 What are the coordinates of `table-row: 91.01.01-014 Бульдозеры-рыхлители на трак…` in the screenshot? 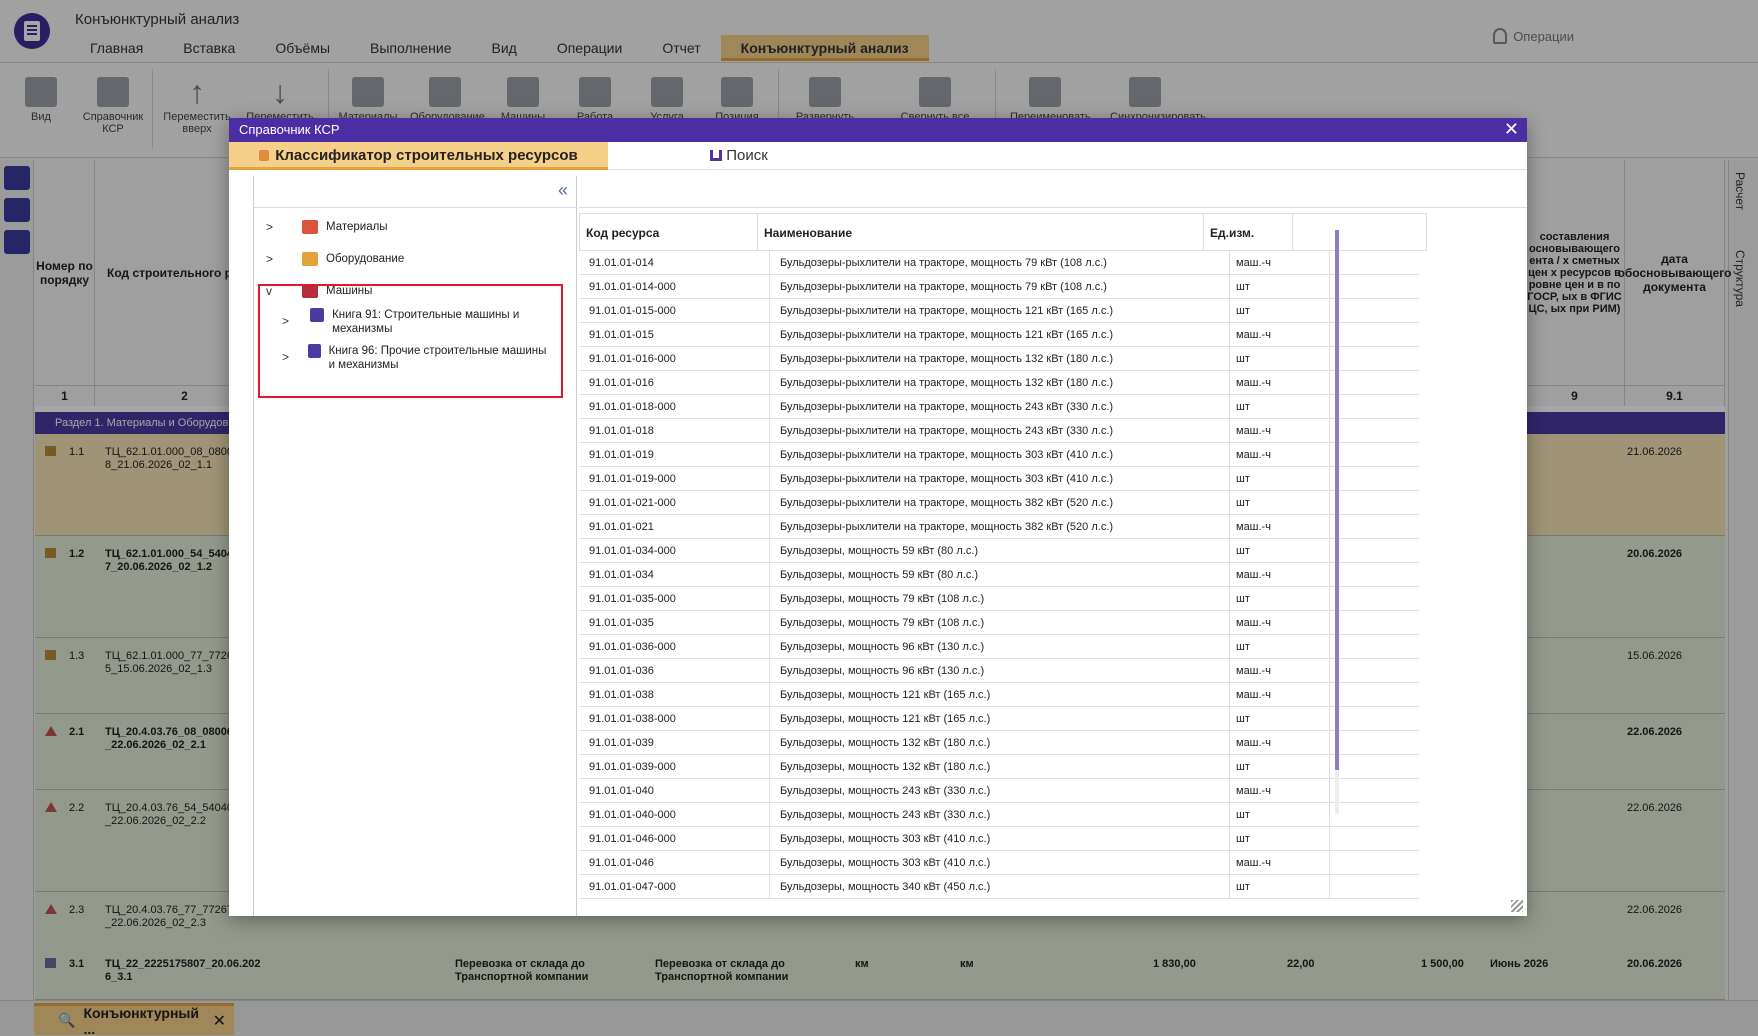 It's located at (999, 263).